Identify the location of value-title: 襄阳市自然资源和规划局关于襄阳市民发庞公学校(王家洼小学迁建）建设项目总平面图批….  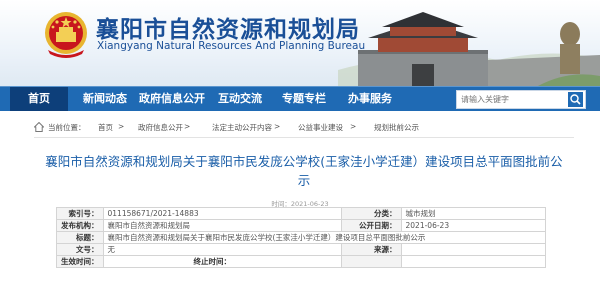
(324, 237).